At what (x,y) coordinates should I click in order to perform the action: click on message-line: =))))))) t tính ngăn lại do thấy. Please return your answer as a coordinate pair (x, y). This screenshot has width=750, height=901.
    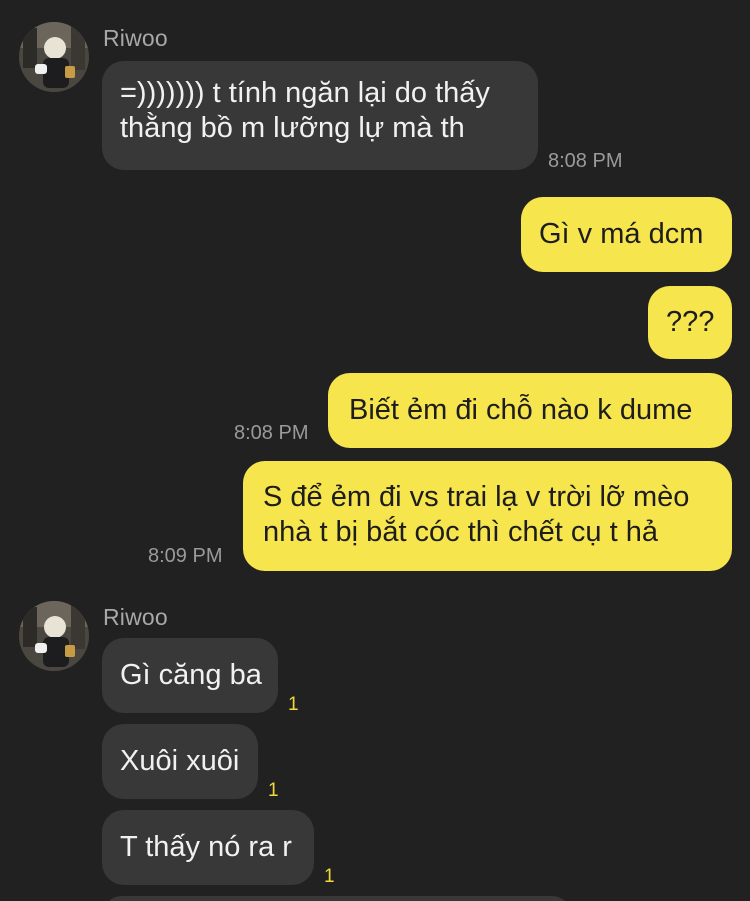
    Looking at the image, I should click on (305, 93).